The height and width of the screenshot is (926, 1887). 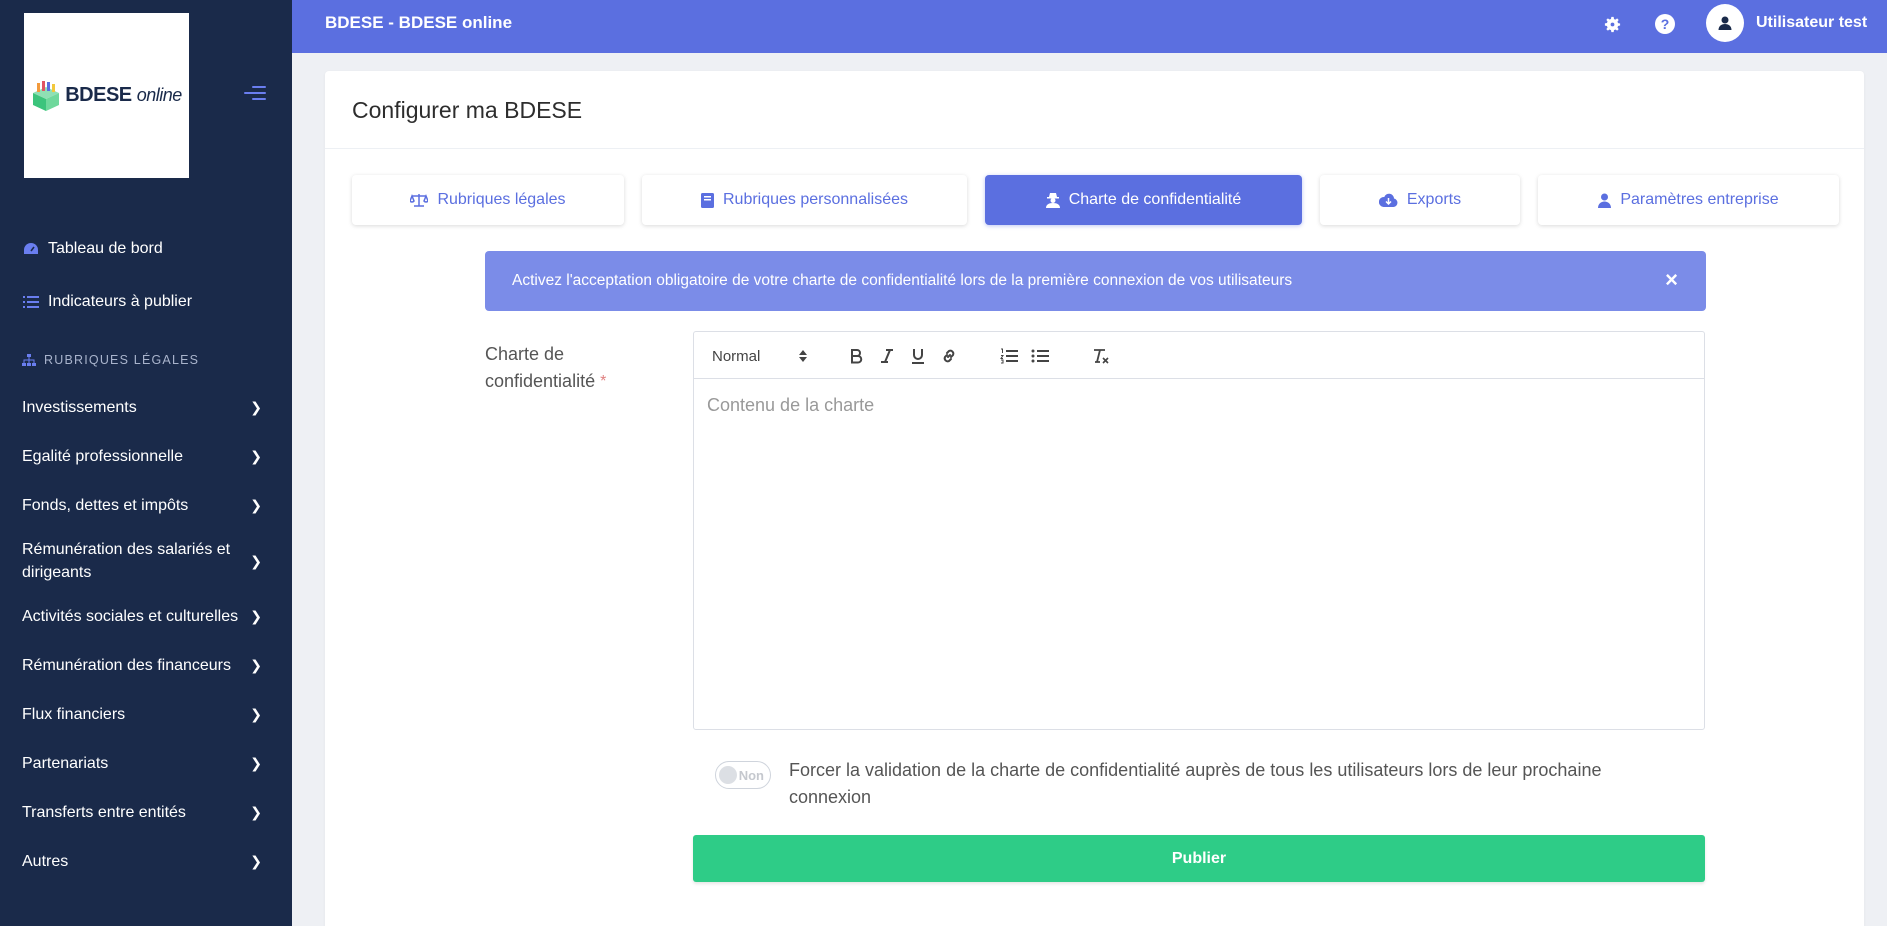 What do you see at coordinates (759, 356) in the screenshot?
I see `format-select: Normal` at bounding box center [759, 356].